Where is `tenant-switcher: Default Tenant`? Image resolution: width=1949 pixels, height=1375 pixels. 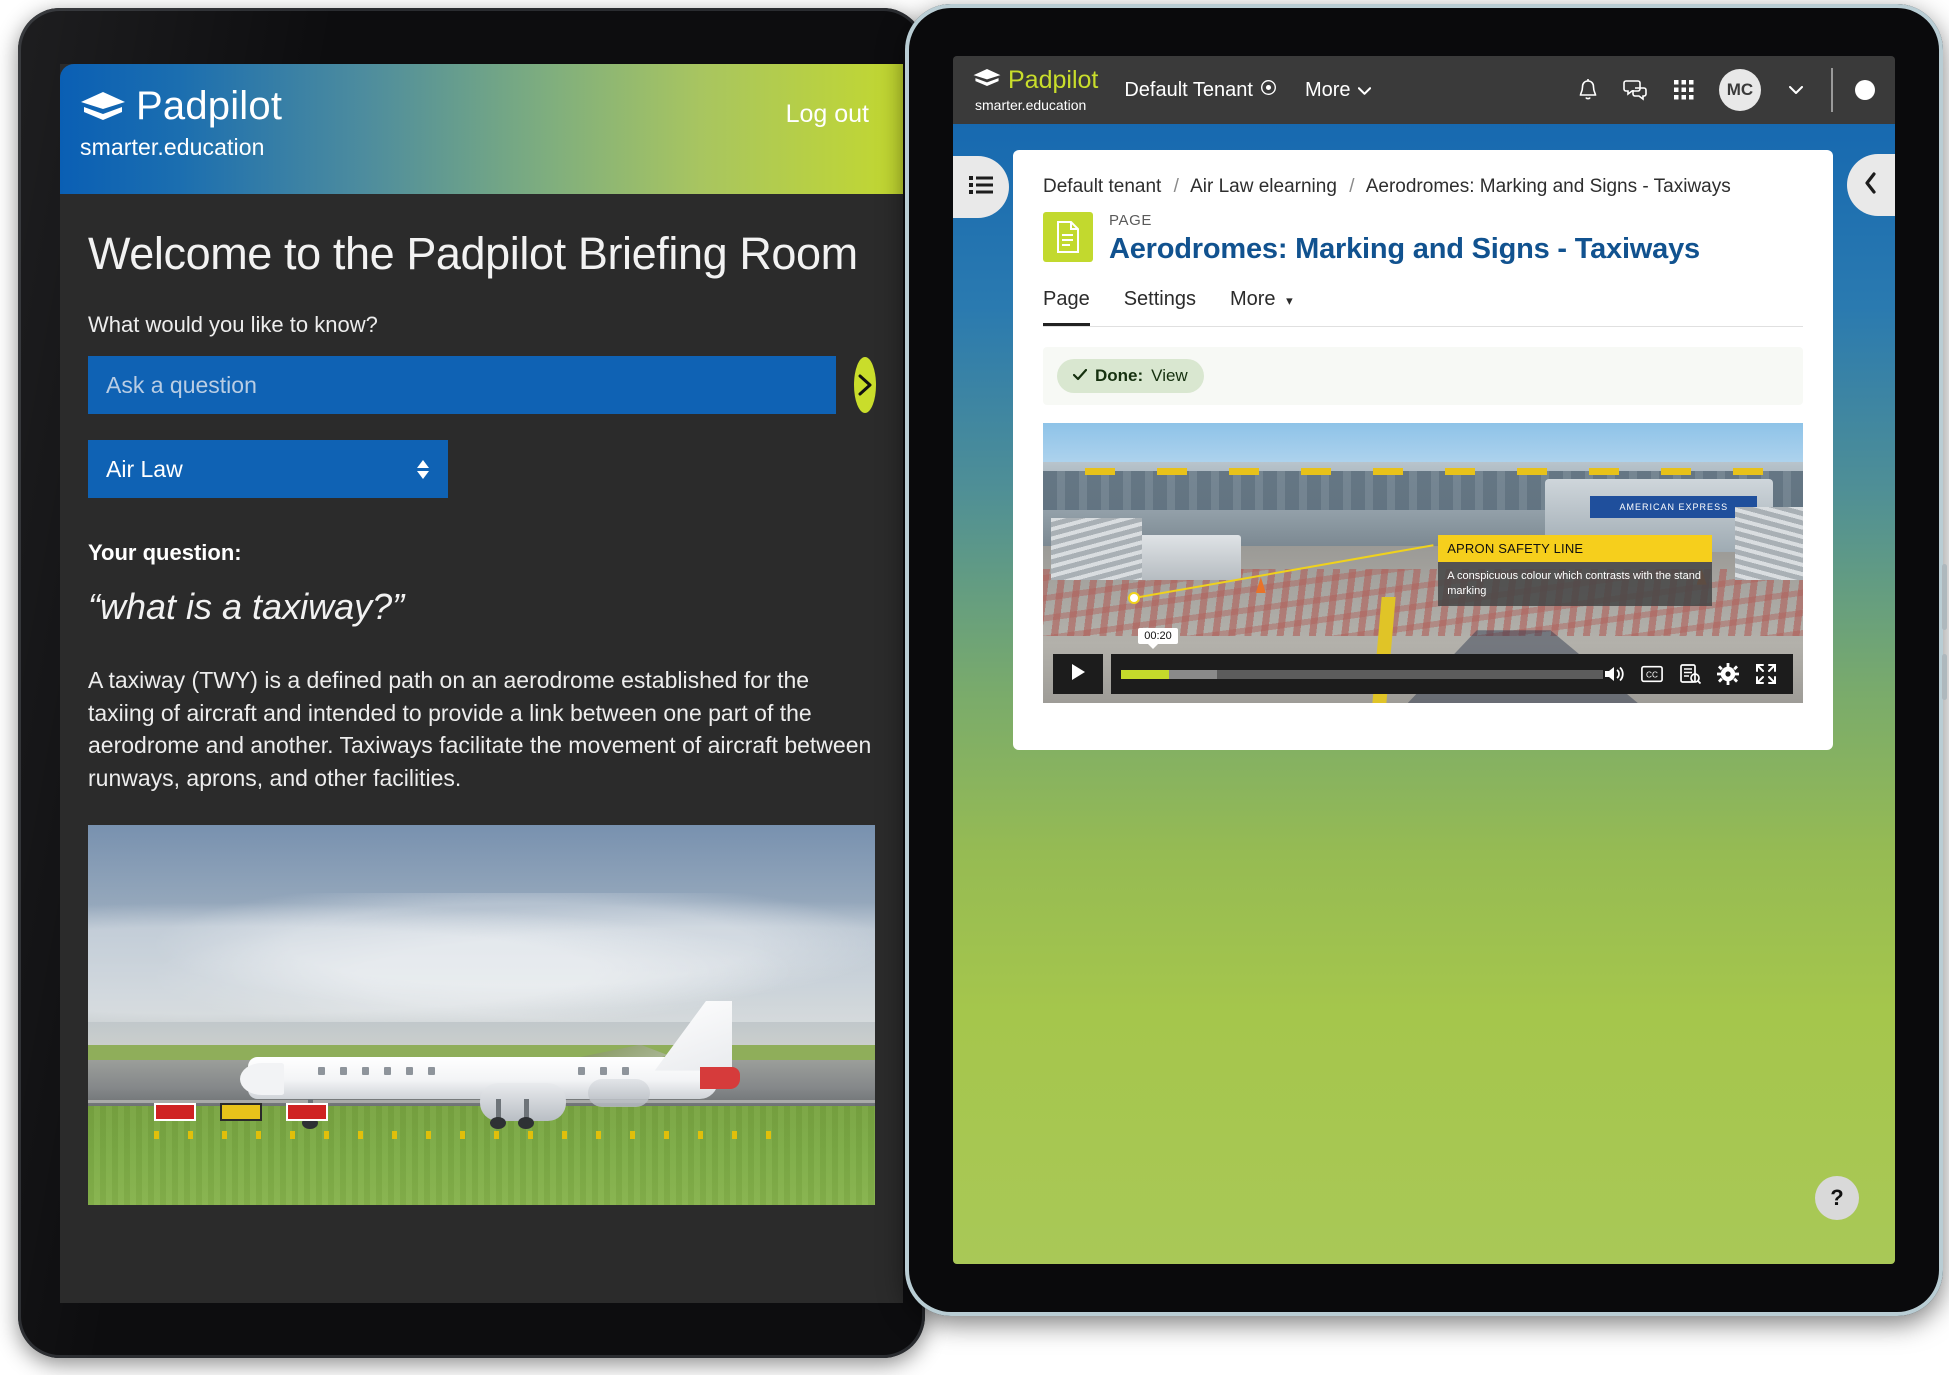 tenant-switcher: Default Tenant is located at coordinates (1200, 90).